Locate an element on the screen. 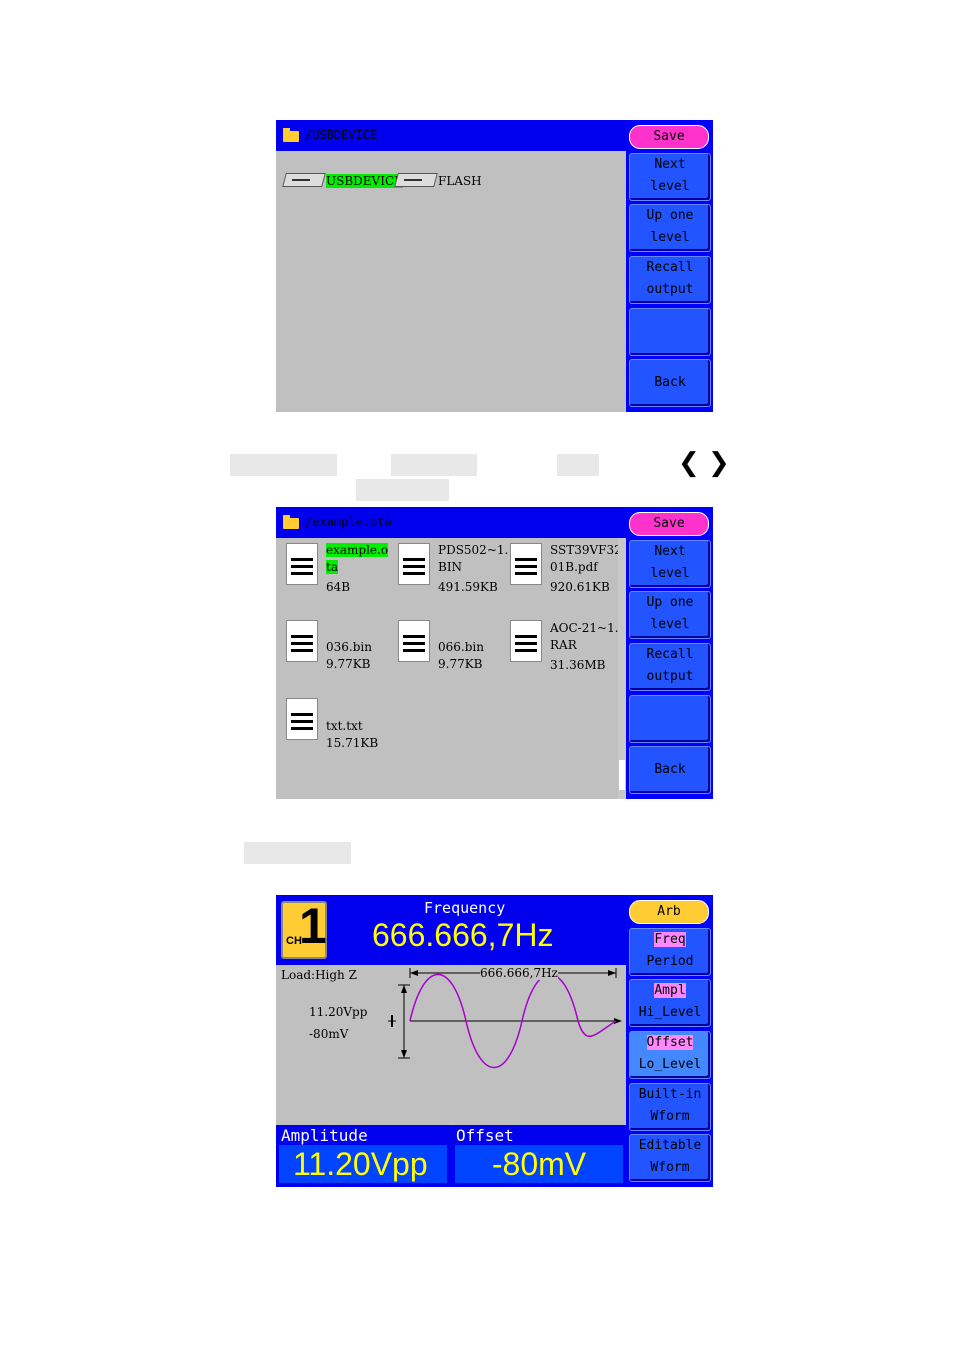 This screenshot has width=954, height=1350. file-item-name: 036.bin 9.77KB is located at coordinates (349, 656).